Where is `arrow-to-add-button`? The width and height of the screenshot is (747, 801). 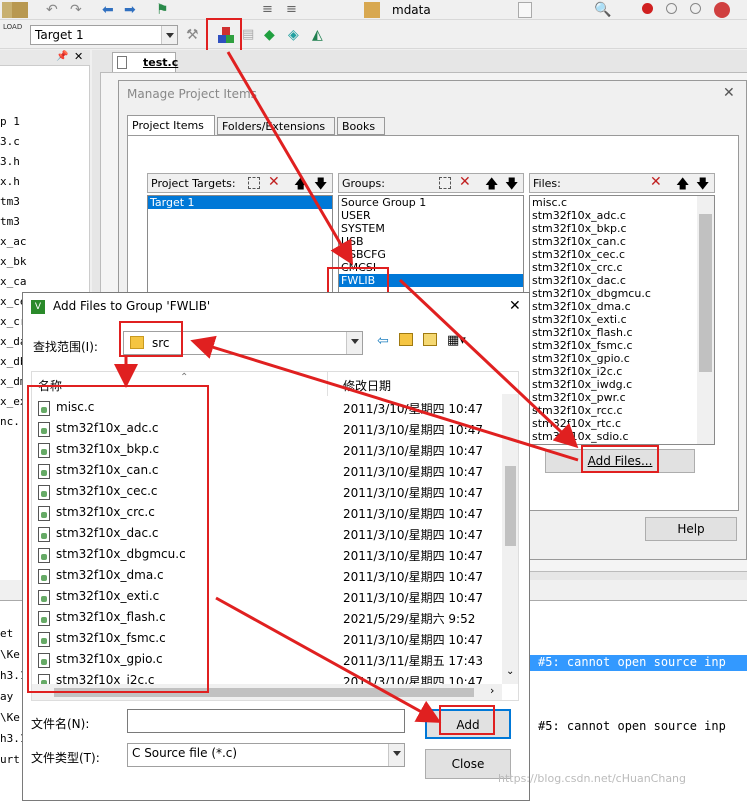
arrow-to-add-button is located at coordinates (328, 659).